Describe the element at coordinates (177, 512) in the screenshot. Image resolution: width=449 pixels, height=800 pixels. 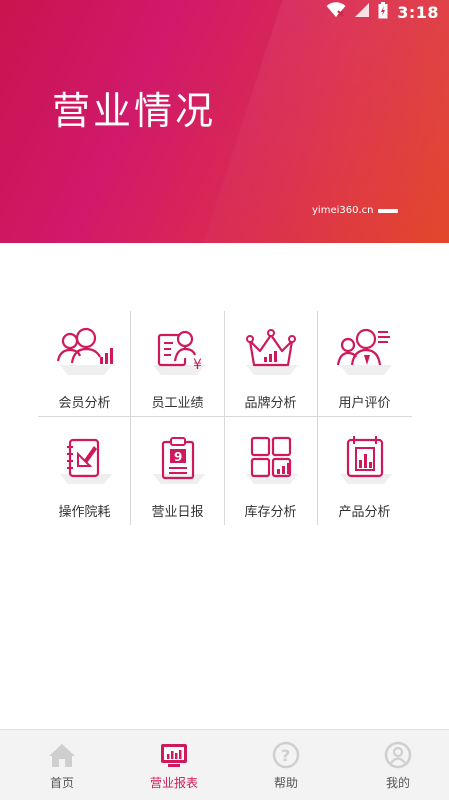
I see `grid-item-label: 营业日报` at that location.